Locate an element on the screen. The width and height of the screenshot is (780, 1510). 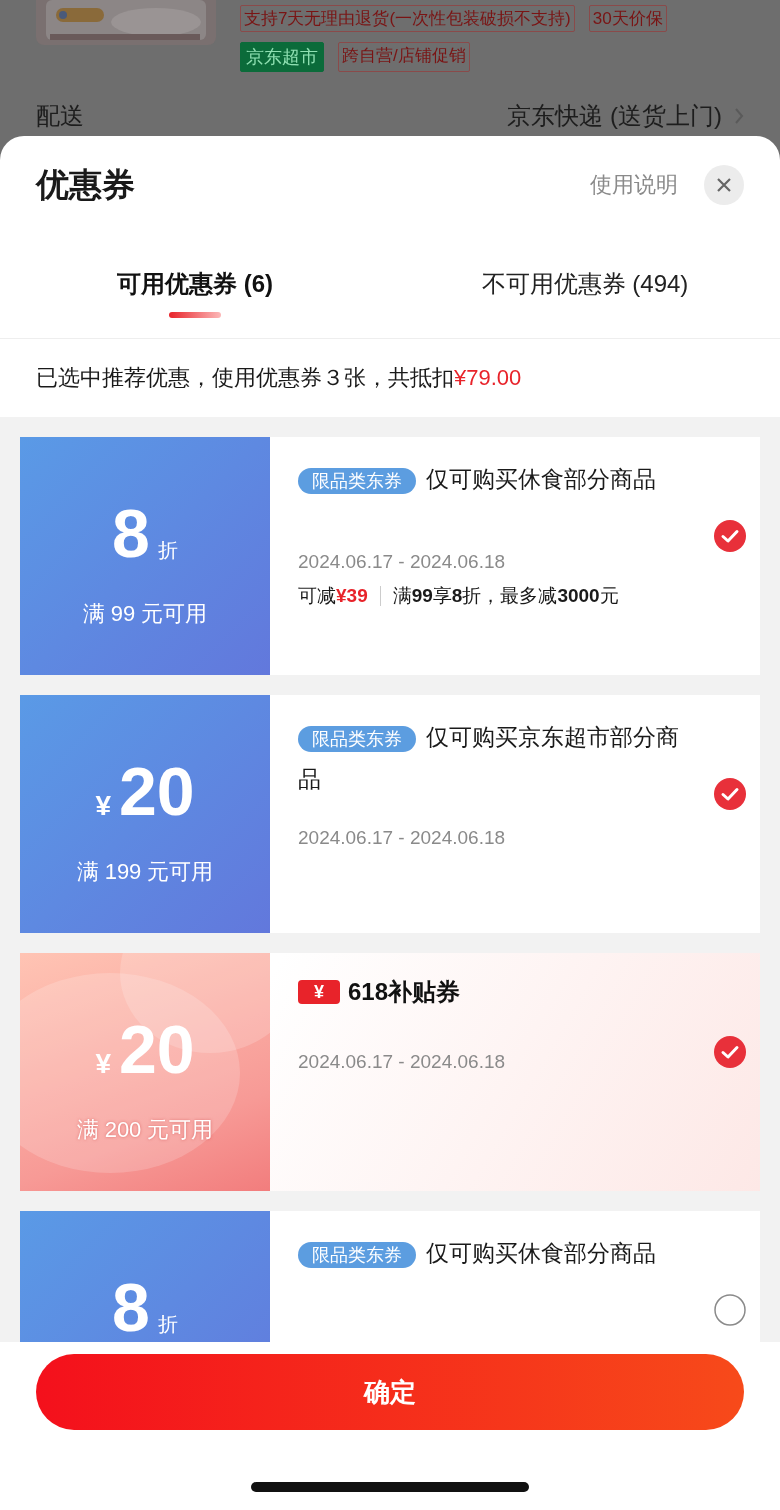
coupon-card: 8 折 满 99 元可用 限品类东券 仅可购买休食部分商品 2024.06.17 - 2024.06.18 可减¥39 满99享8折，最多减3000元 is located at coordinates (390, 556).